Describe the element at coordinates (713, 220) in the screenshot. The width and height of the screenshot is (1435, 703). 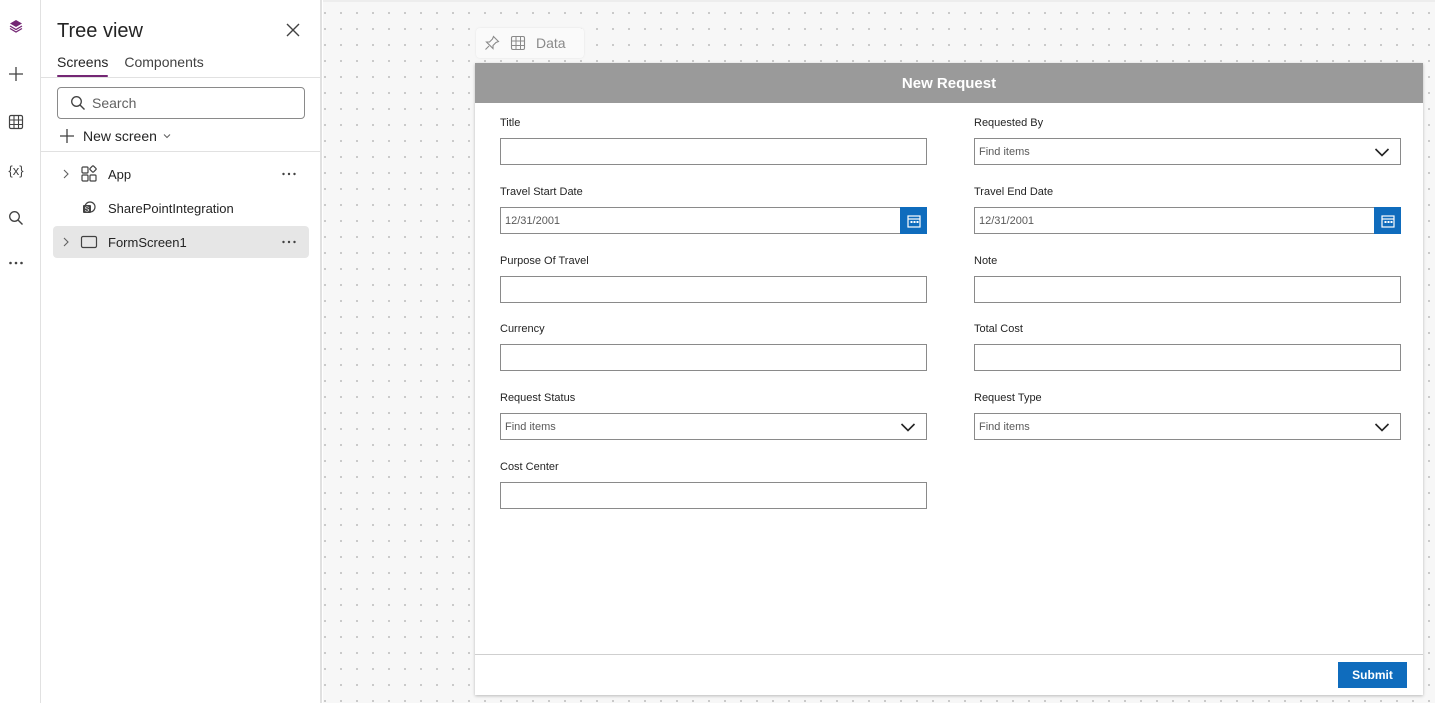
I see `travel-start-date-picker: 12/31/2001` at that location.